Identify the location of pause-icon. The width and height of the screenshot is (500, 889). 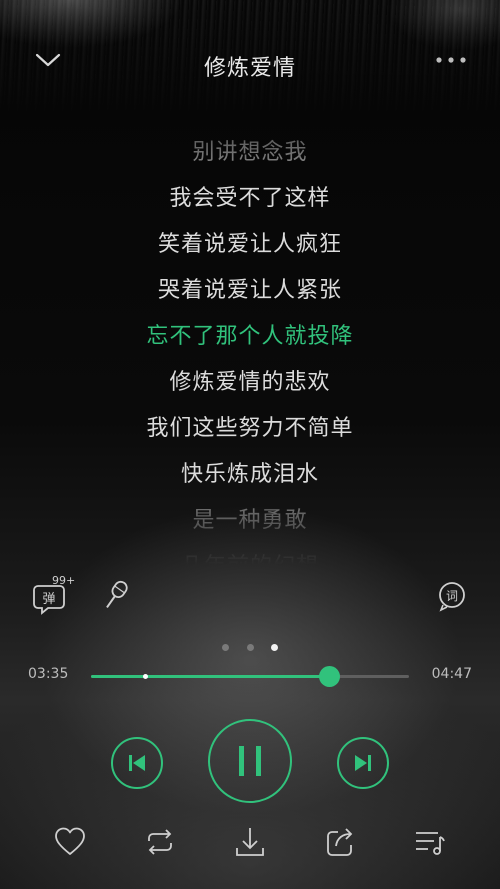
(250, 761).